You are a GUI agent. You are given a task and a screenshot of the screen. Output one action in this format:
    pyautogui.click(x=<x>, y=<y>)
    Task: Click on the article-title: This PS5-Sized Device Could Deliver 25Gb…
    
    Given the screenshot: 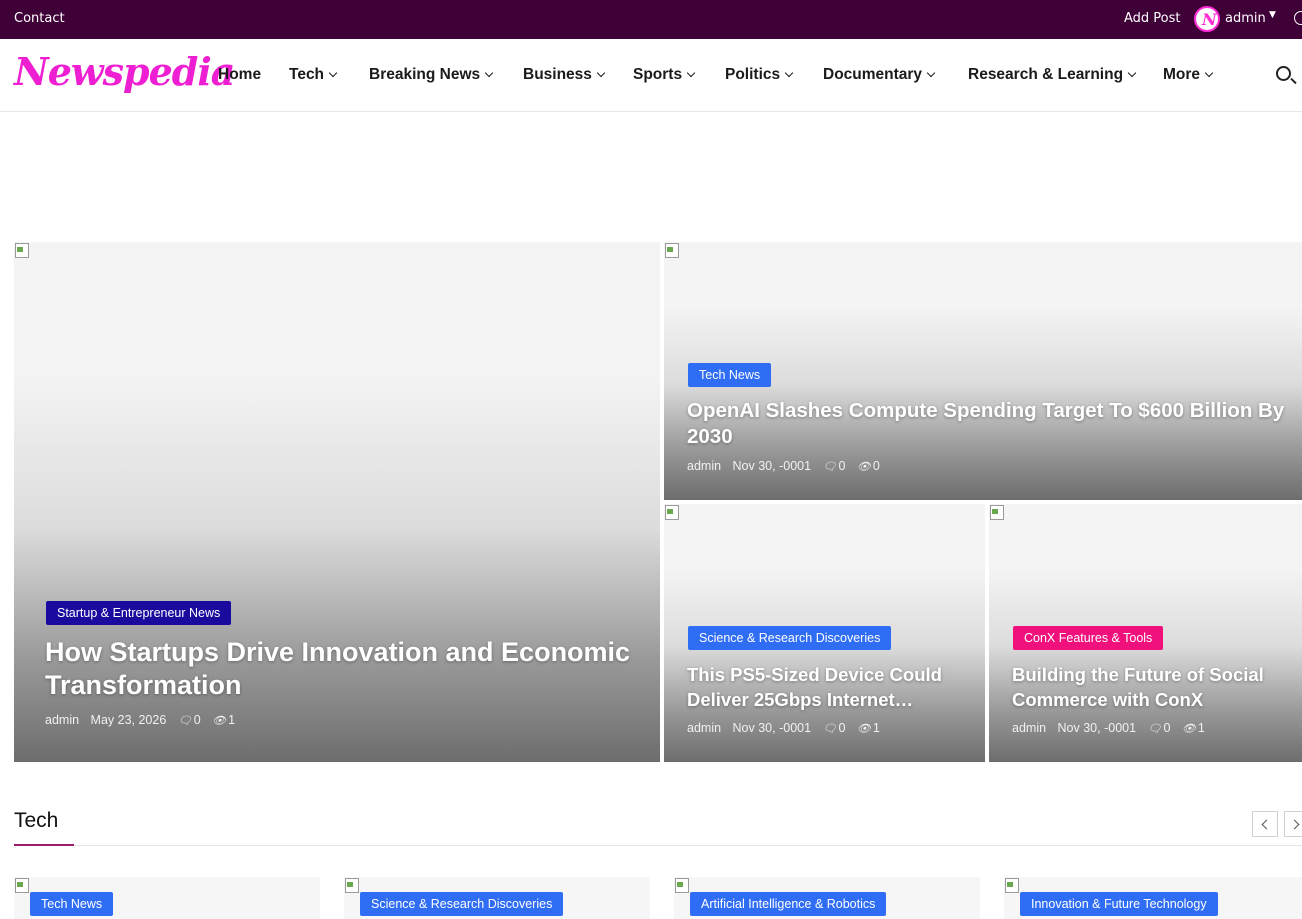 What is the action you would take?
    pyautogui.click(x=829, y=687)
    